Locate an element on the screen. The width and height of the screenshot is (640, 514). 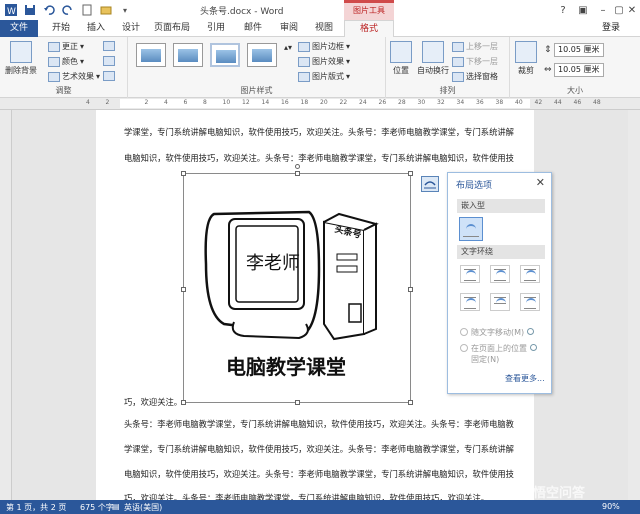
vertical-ruler is located at coordinates (6, 305).